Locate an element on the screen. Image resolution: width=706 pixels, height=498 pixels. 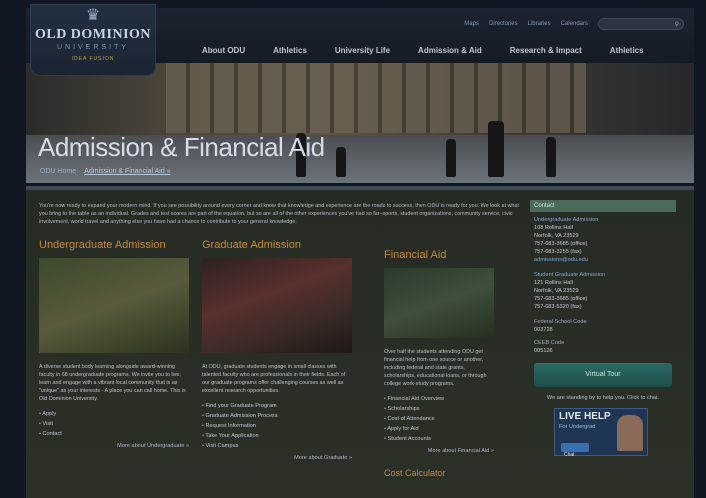
undergrad-heading: Undergraduate Admission is located at coordinates (114, 245).